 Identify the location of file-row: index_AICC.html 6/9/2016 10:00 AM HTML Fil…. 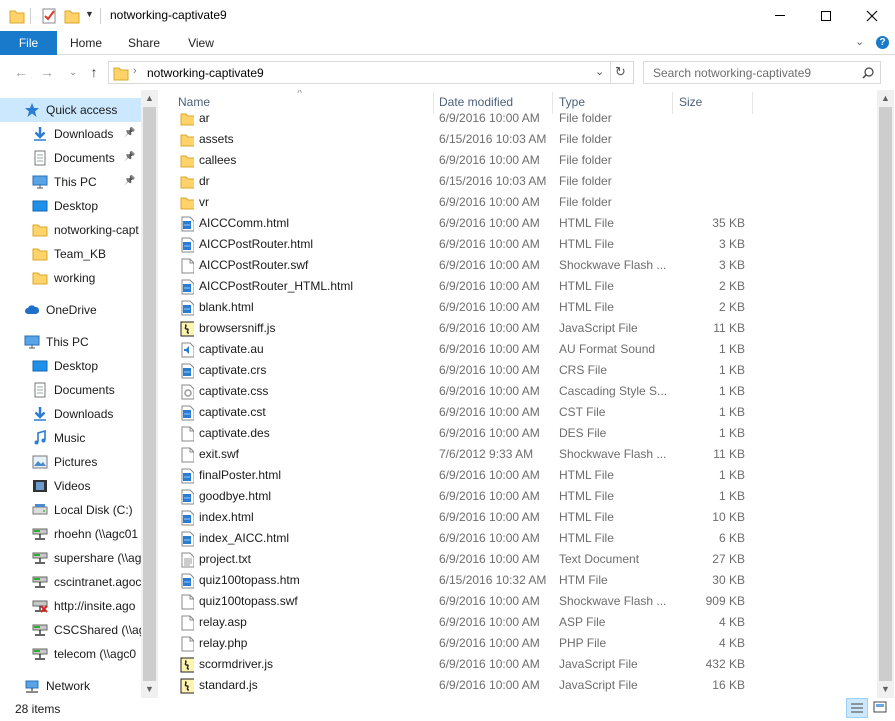
(520, 538).